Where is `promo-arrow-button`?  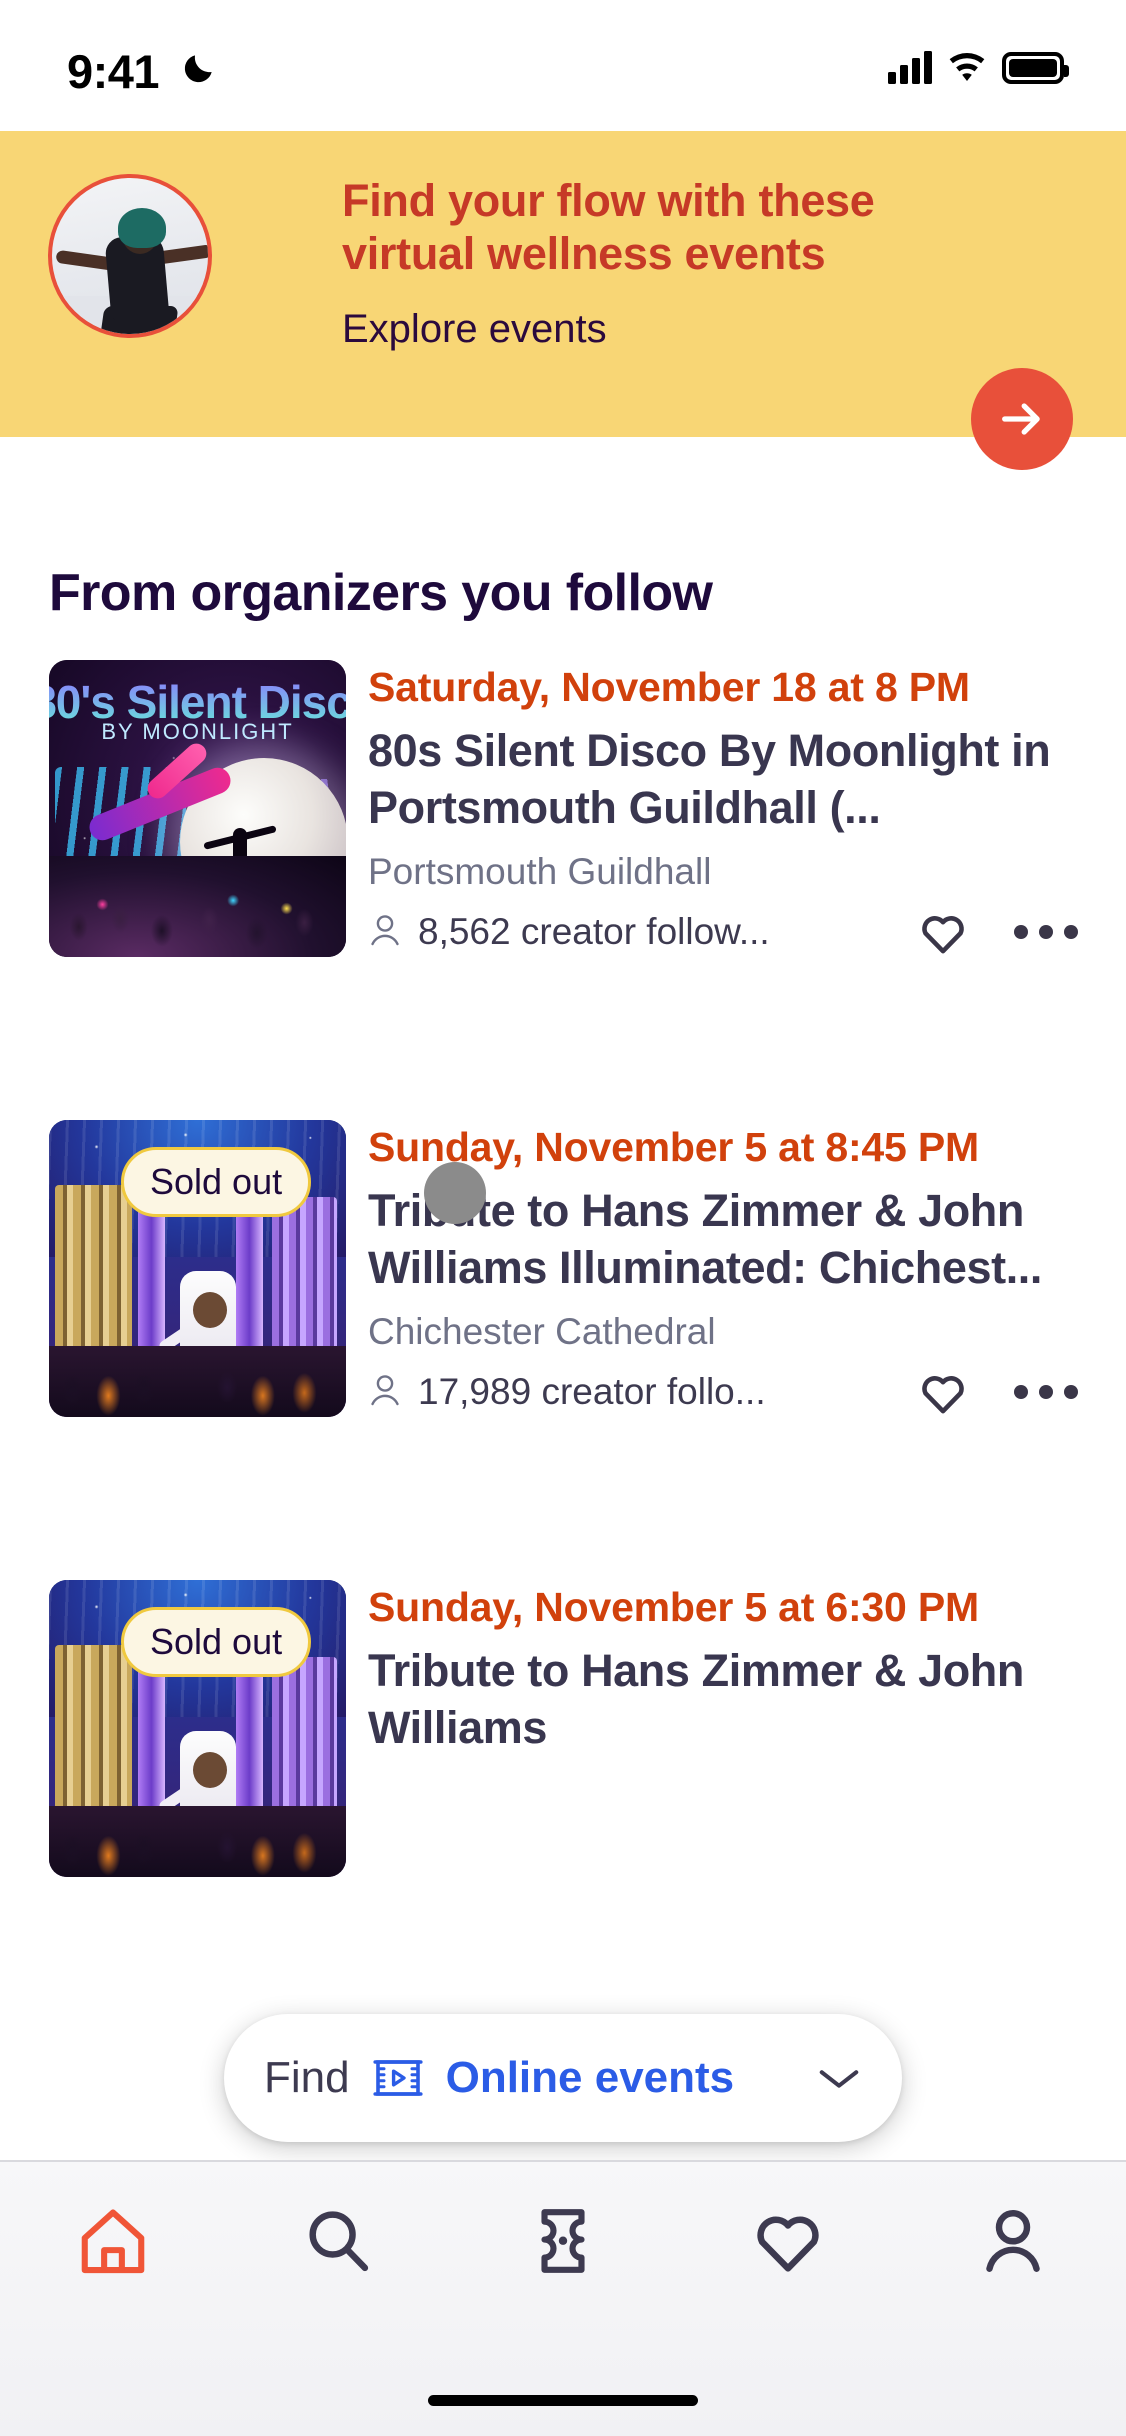 promo-arrow-button is located at coordinates (1022, 419).